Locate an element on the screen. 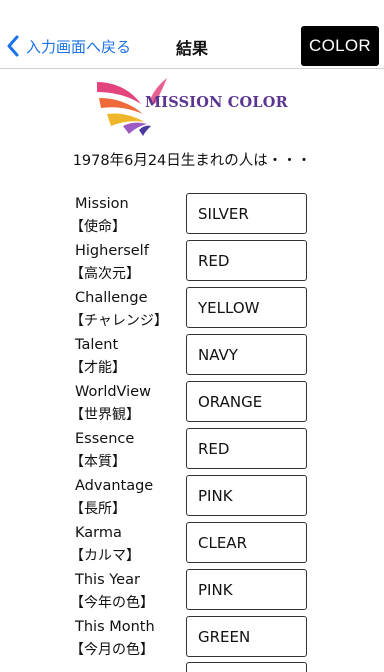  result-value: SILVER is located at coordinates (246, 213).